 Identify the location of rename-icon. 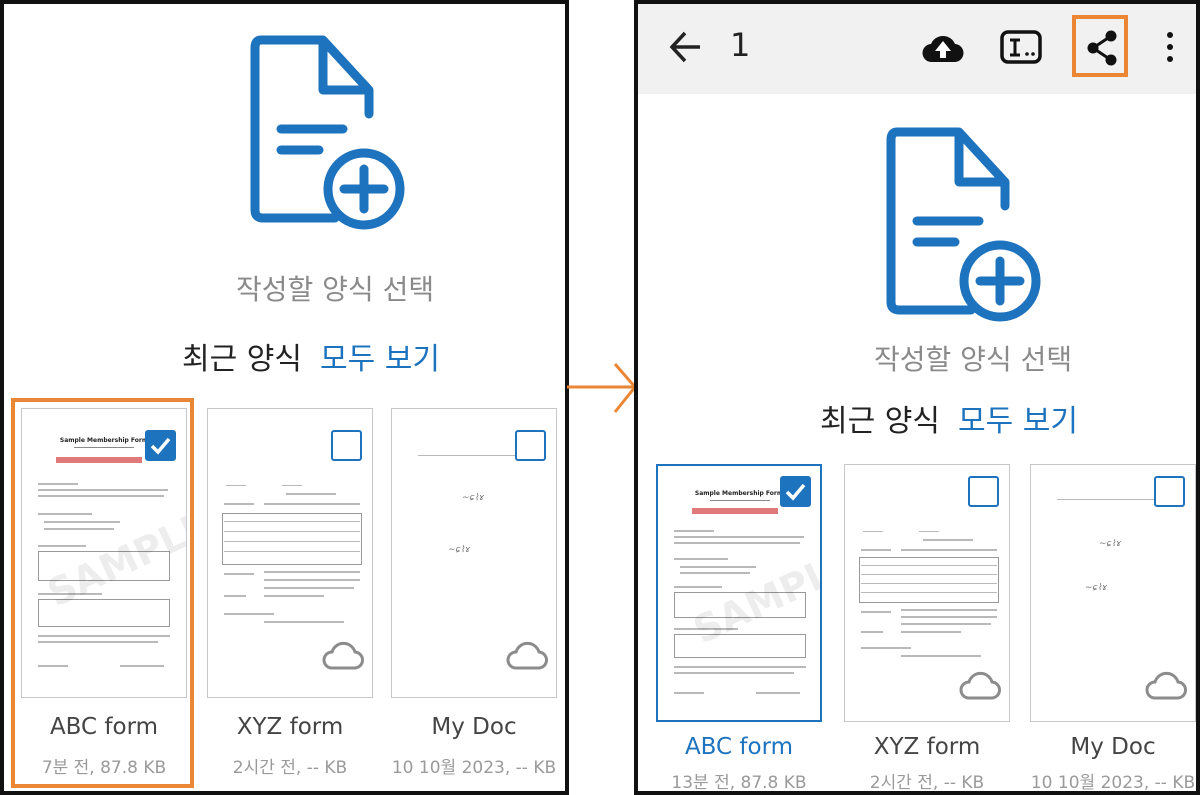
(1021, 47).